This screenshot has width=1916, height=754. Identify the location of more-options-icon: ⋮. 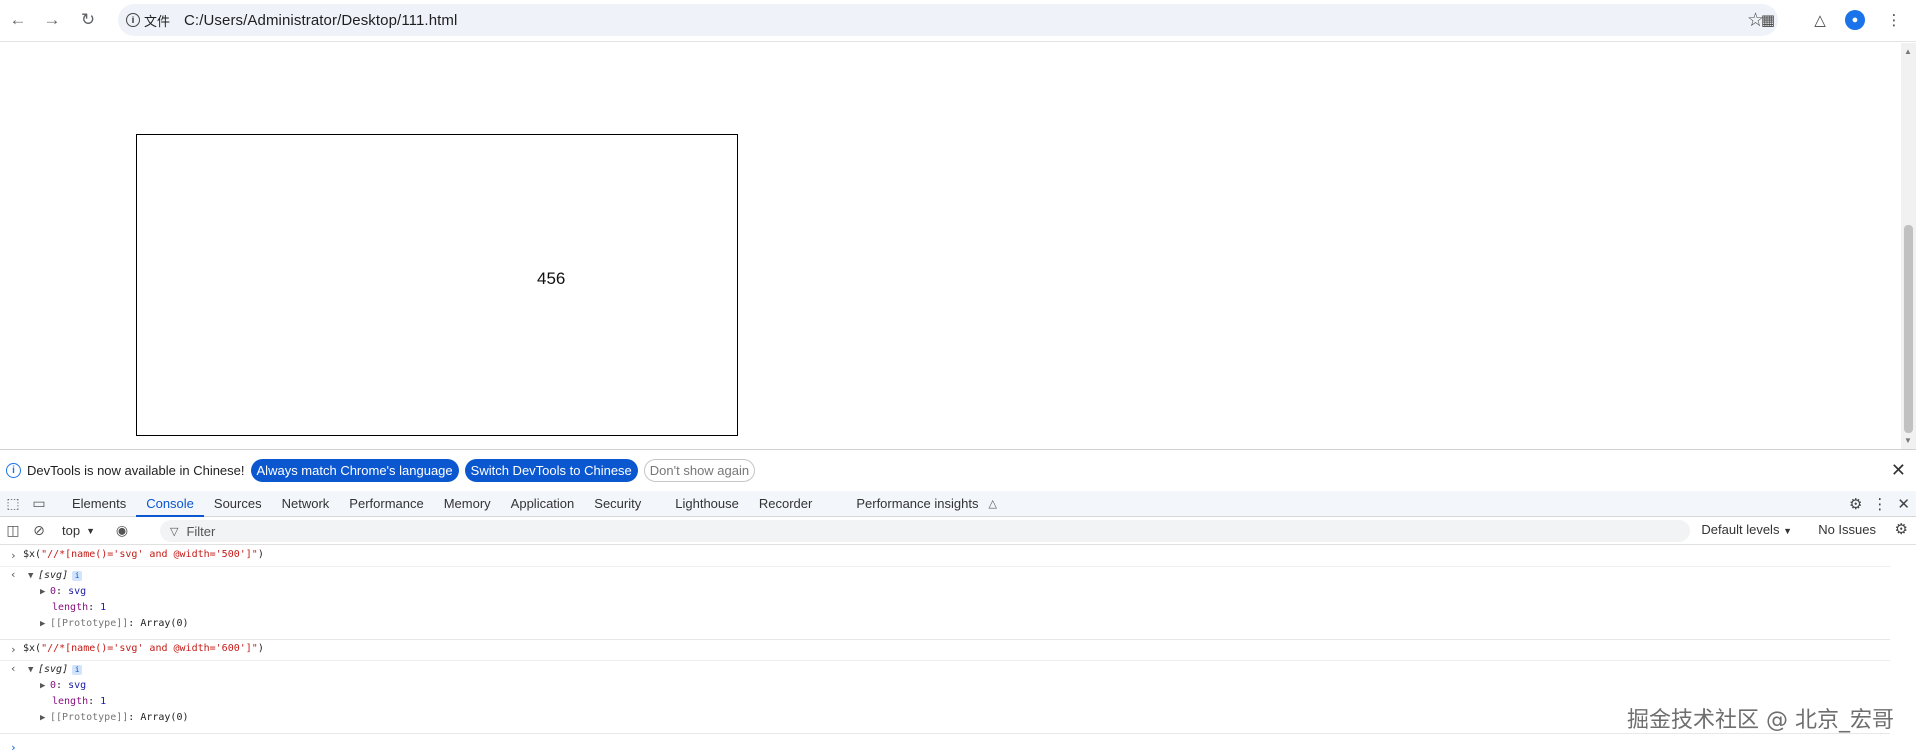
(1879, 504).